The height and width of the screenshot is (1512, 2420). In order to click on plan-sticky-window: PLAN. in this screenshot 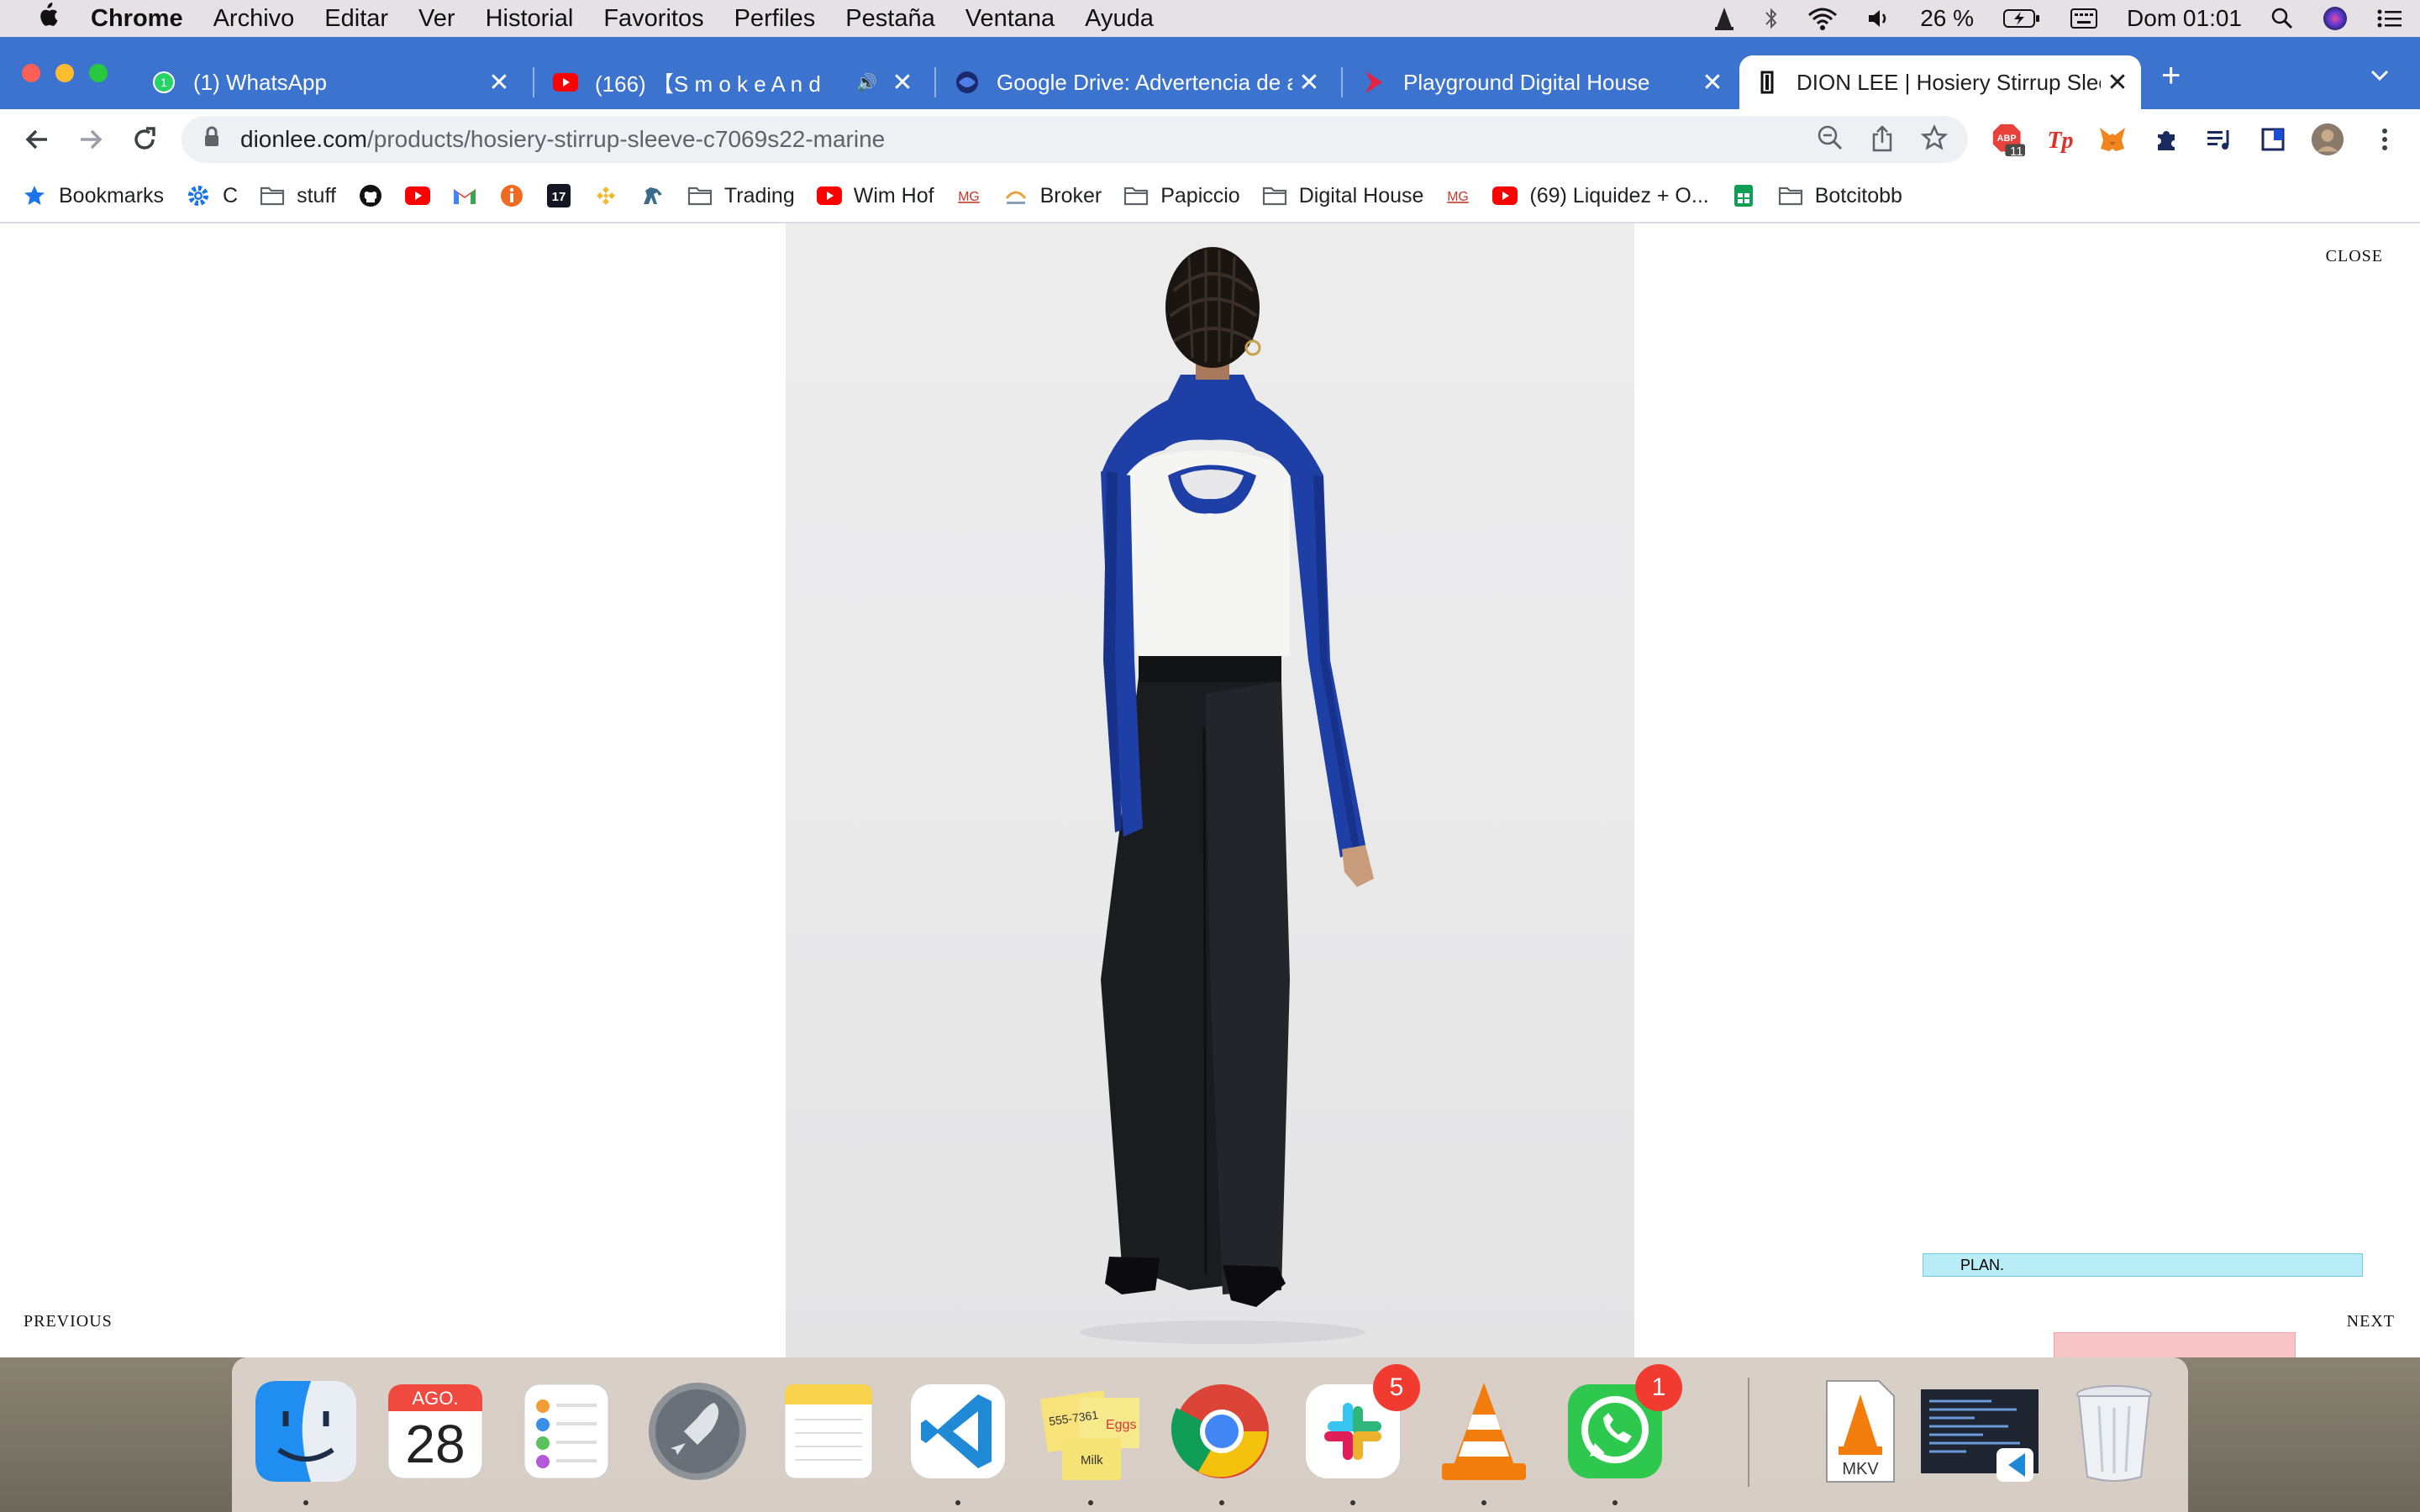, I will do `click(2143, 1265)`.